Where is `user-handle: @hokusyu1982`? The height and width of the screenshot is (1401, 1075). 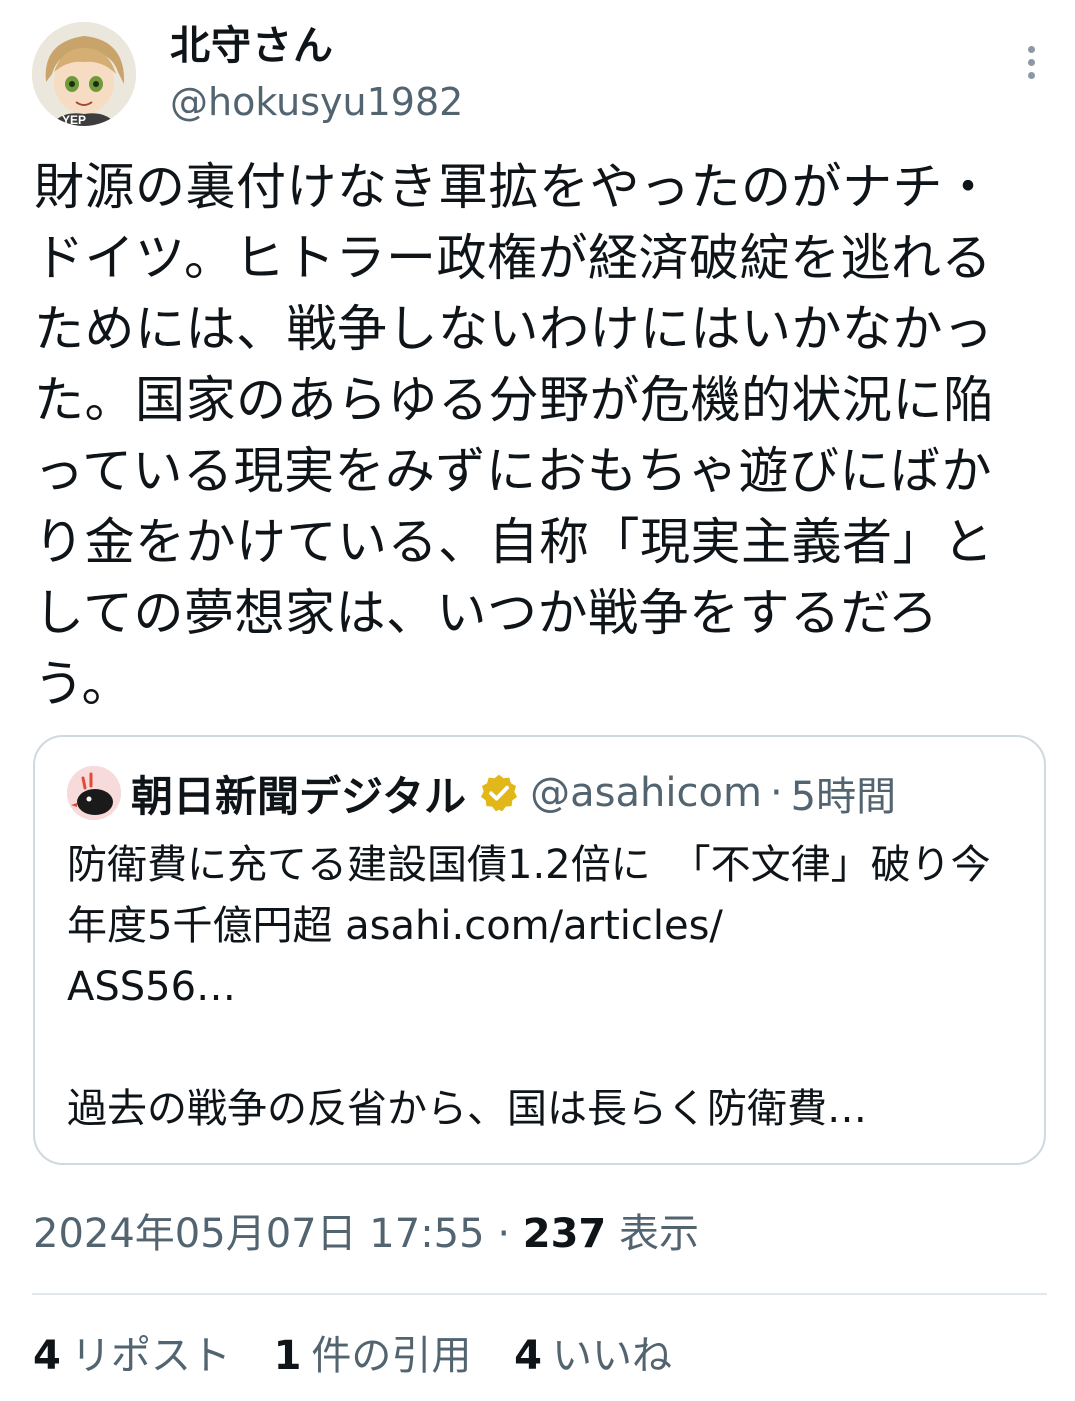 user-handle: @hokusyu1982 is located at coordinates (316, 102).